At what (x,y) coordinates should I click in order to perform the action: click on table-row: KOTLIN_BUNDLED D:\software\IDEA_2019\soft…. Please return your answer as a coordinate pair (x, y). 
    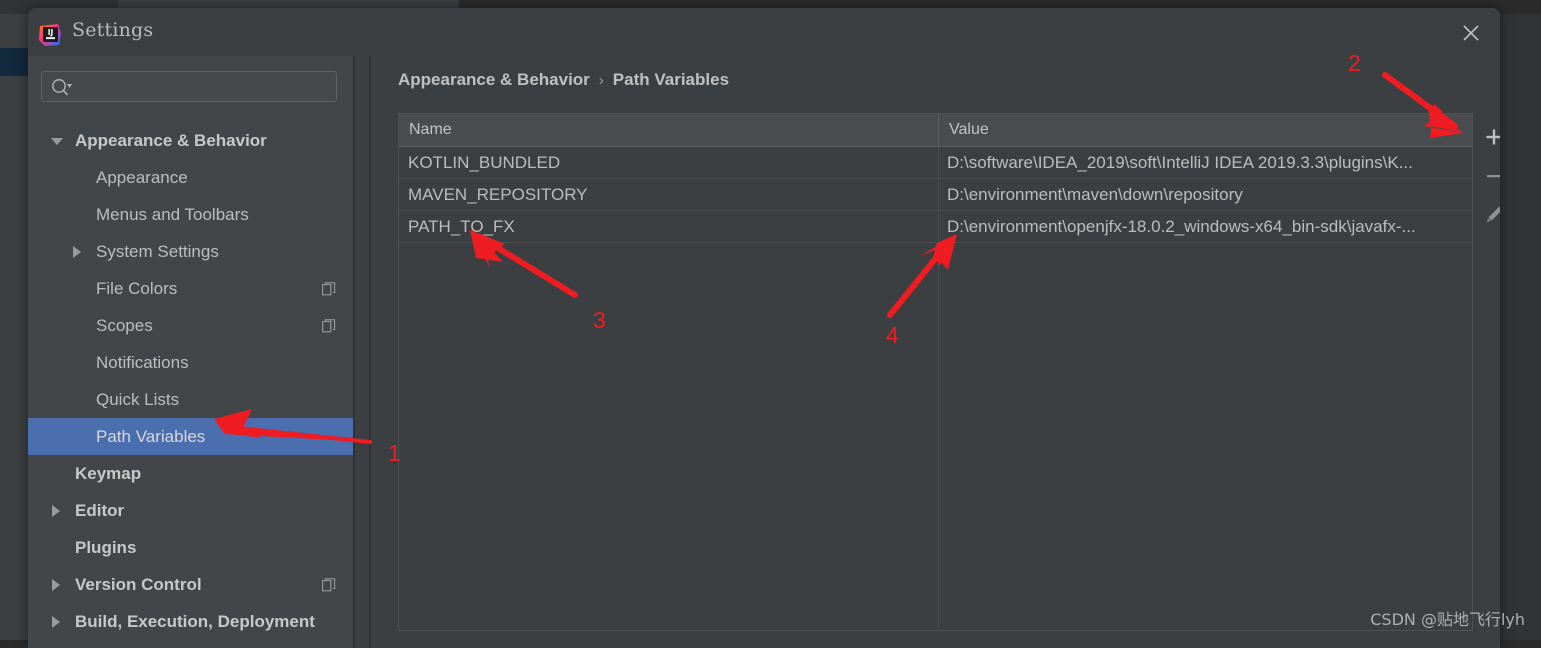
    Looking at the image, I should click on (935, 163).